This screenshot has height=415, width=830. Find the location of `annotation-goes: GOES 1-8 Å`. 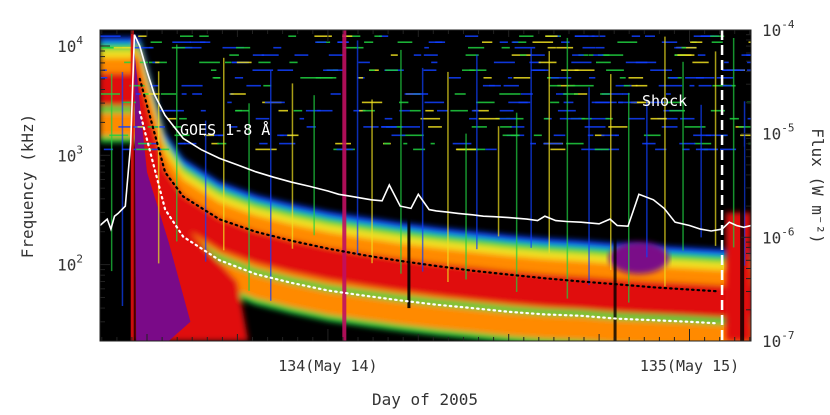

annotation-goes: GOES 1-8 Å is located at coordinates (225, 129).